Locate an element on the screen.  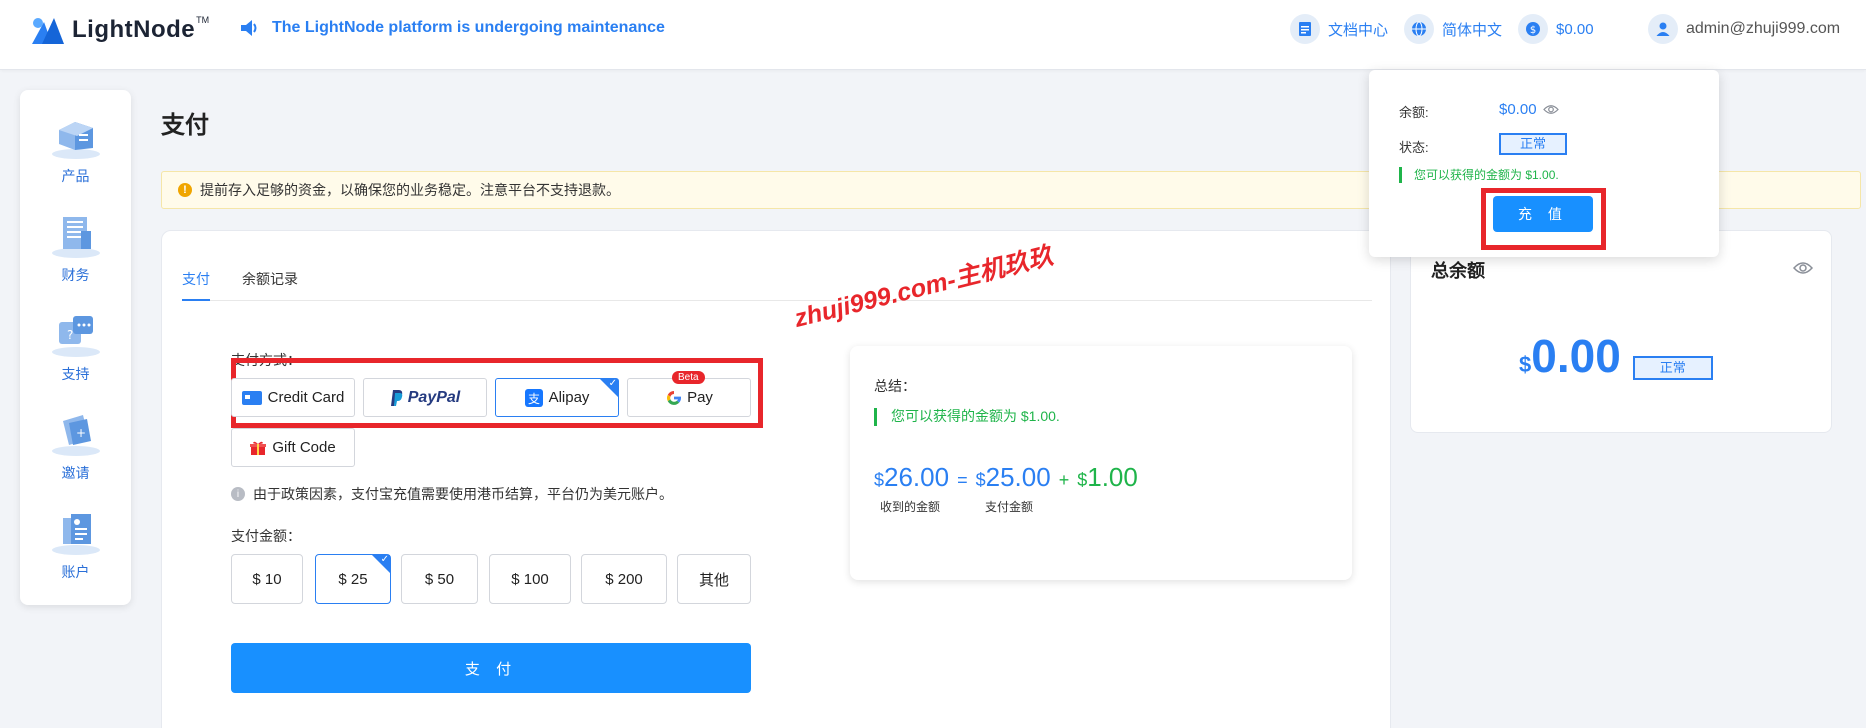
page-title: 支付 is located at coordinates (185, 125).